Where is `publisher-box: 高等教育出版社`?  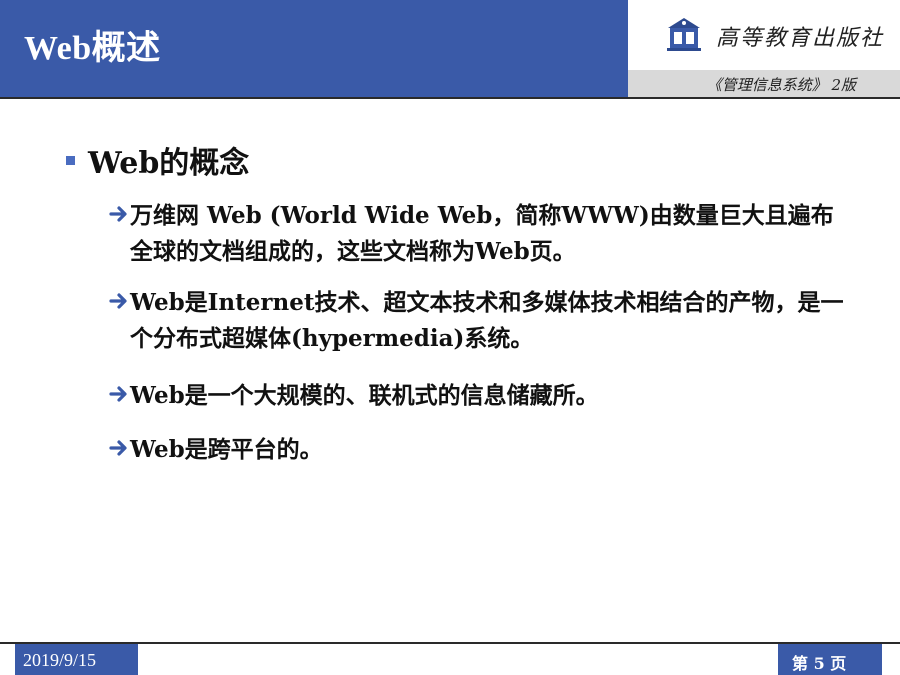 publisher-box: 高等教育出版社 is located at coordinates (764, 35).